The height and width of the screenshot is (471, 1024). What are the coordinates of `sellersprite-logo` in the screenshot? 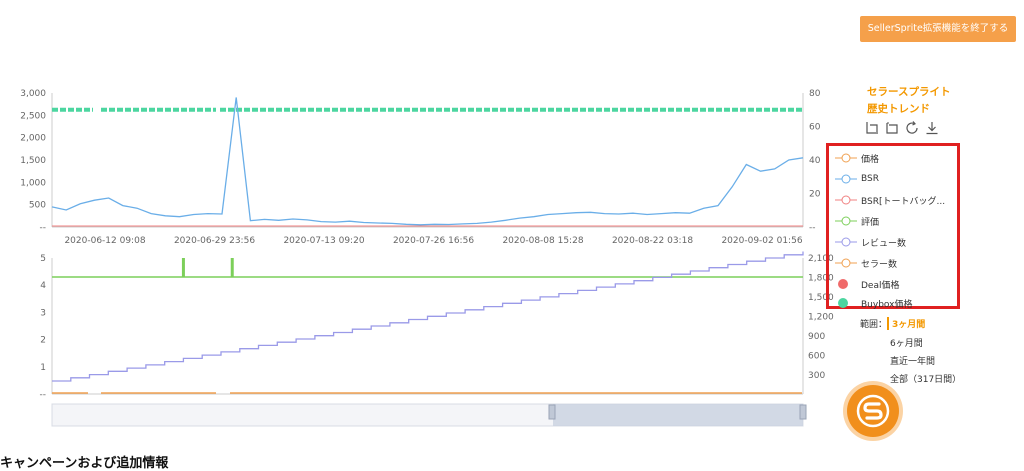 It's located at (873, 411).